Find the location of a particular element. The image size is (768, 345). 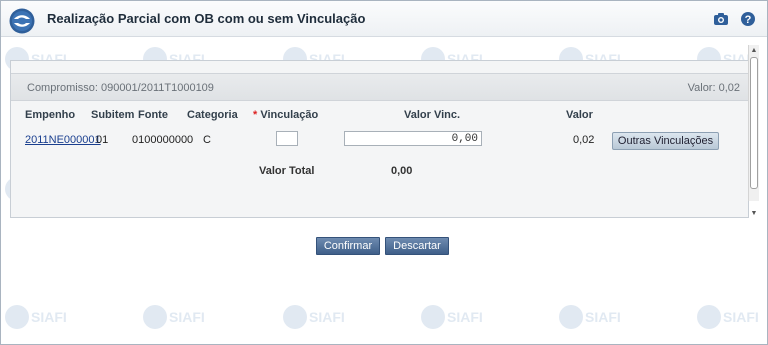

empenho-link: 2011NE000001 is located at coordinates (63, 140).